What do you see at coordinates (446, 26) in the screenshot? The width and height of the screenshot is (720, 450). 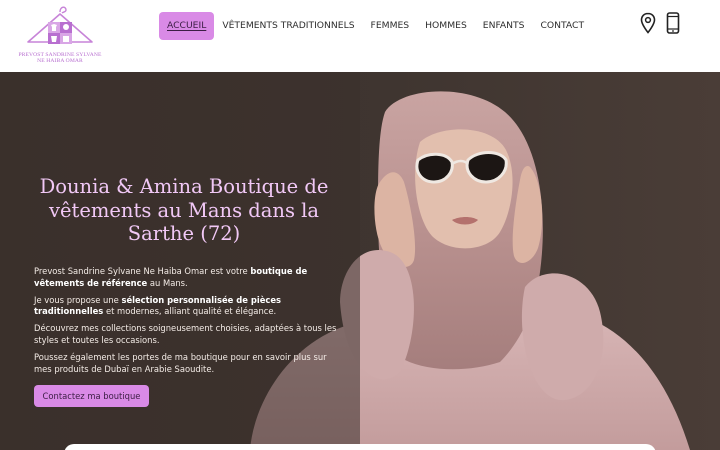 I see `nav-hommes: HOMMES` at bounding box center [446, 26].